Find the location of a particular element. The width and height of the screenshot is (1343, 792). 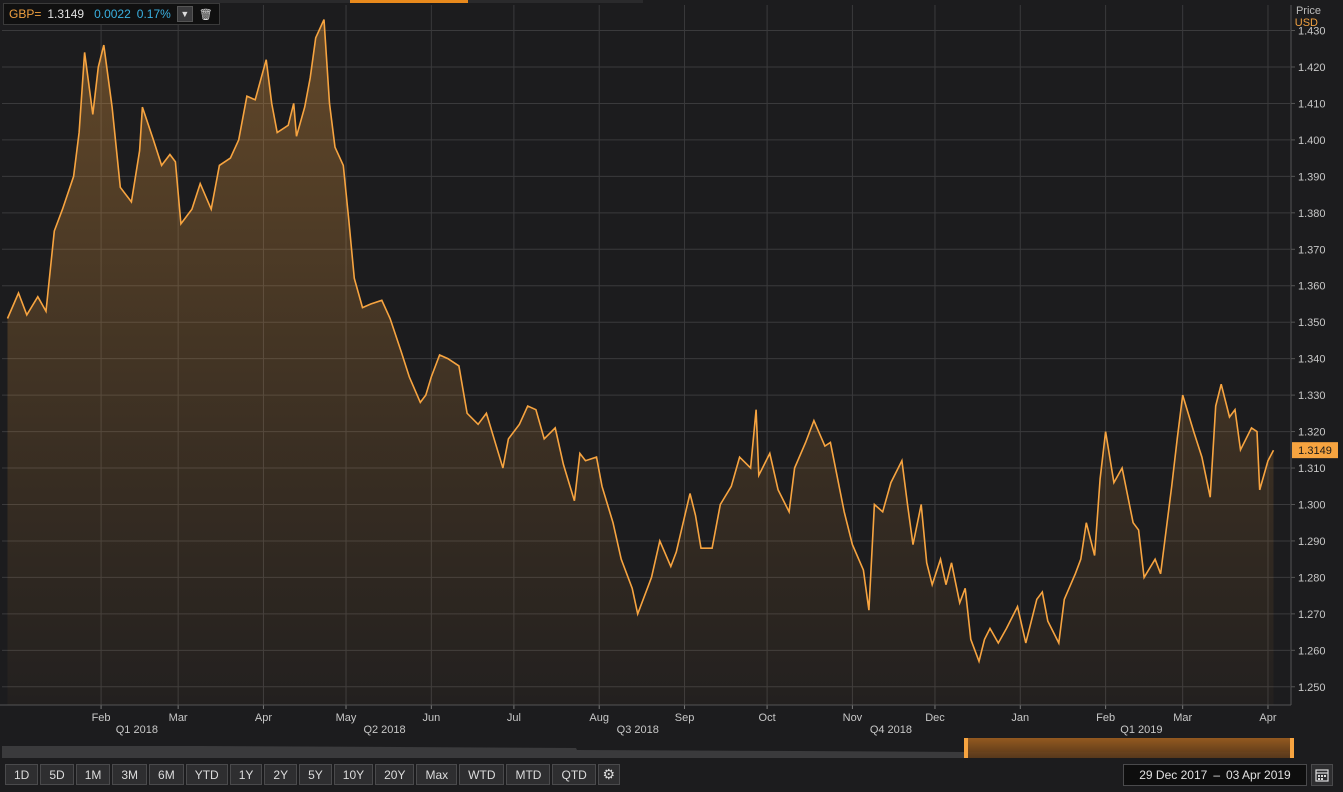

navigator-right-handle is located at coordinates (1292, 748).